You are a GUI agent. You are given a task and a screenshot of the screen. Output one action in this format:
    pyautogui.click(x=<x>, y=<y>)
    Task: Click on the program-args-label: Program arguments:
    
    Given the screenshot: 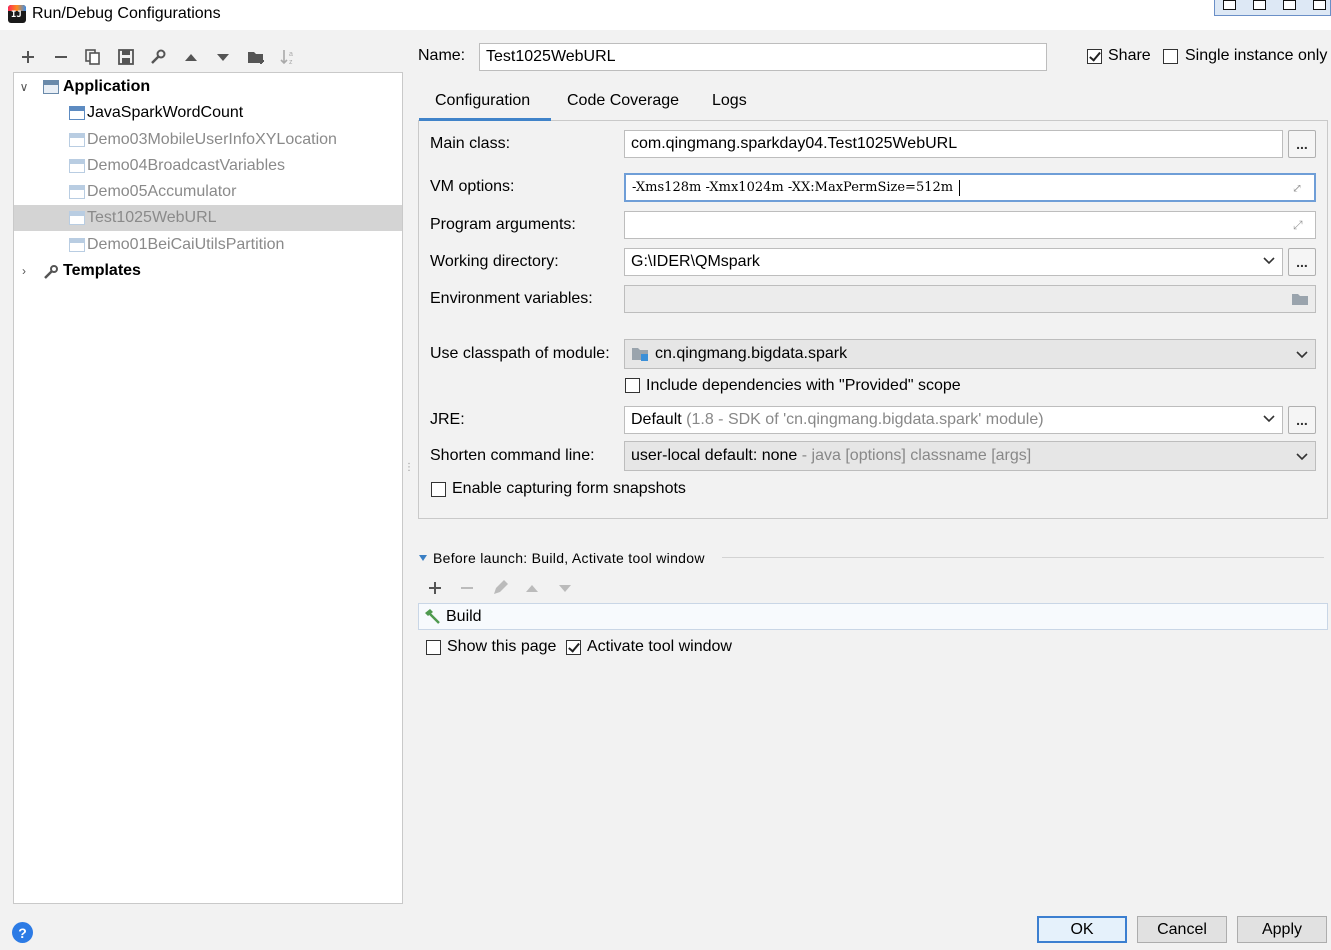 What is the action you would take?
    pyautogui.click(x=503, y=224)
    